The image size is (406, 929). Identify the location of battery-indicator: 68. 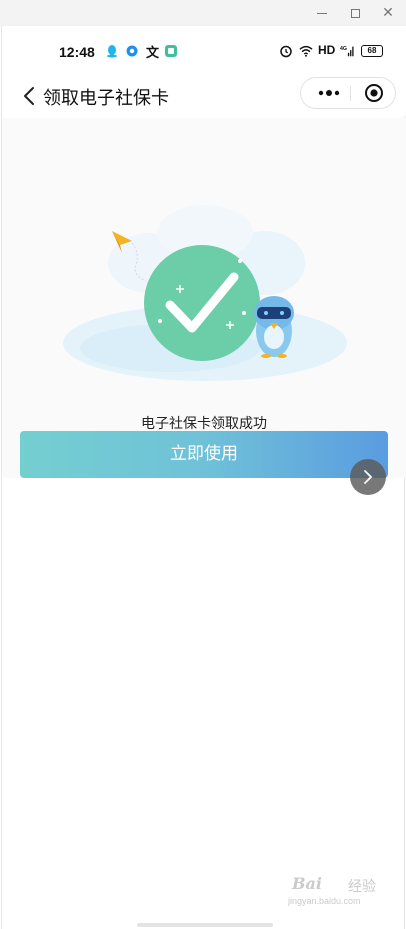
(372, 51).